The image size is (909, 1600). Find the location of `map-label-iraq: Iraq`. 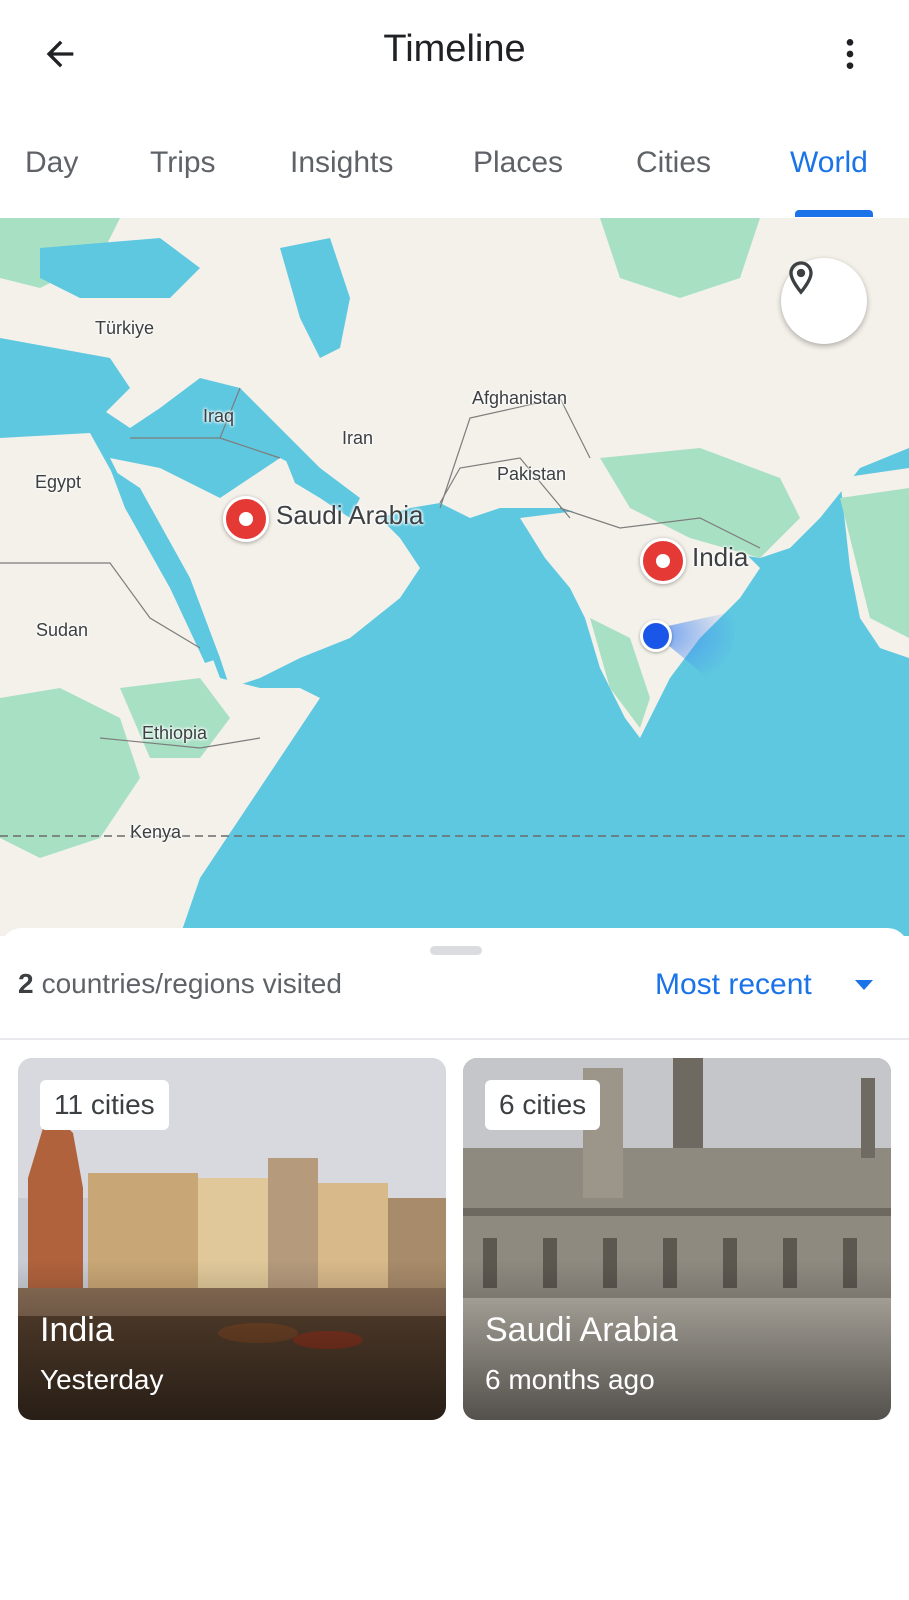

map-label-iraq: Iraq is located at coordinates (219, 416).